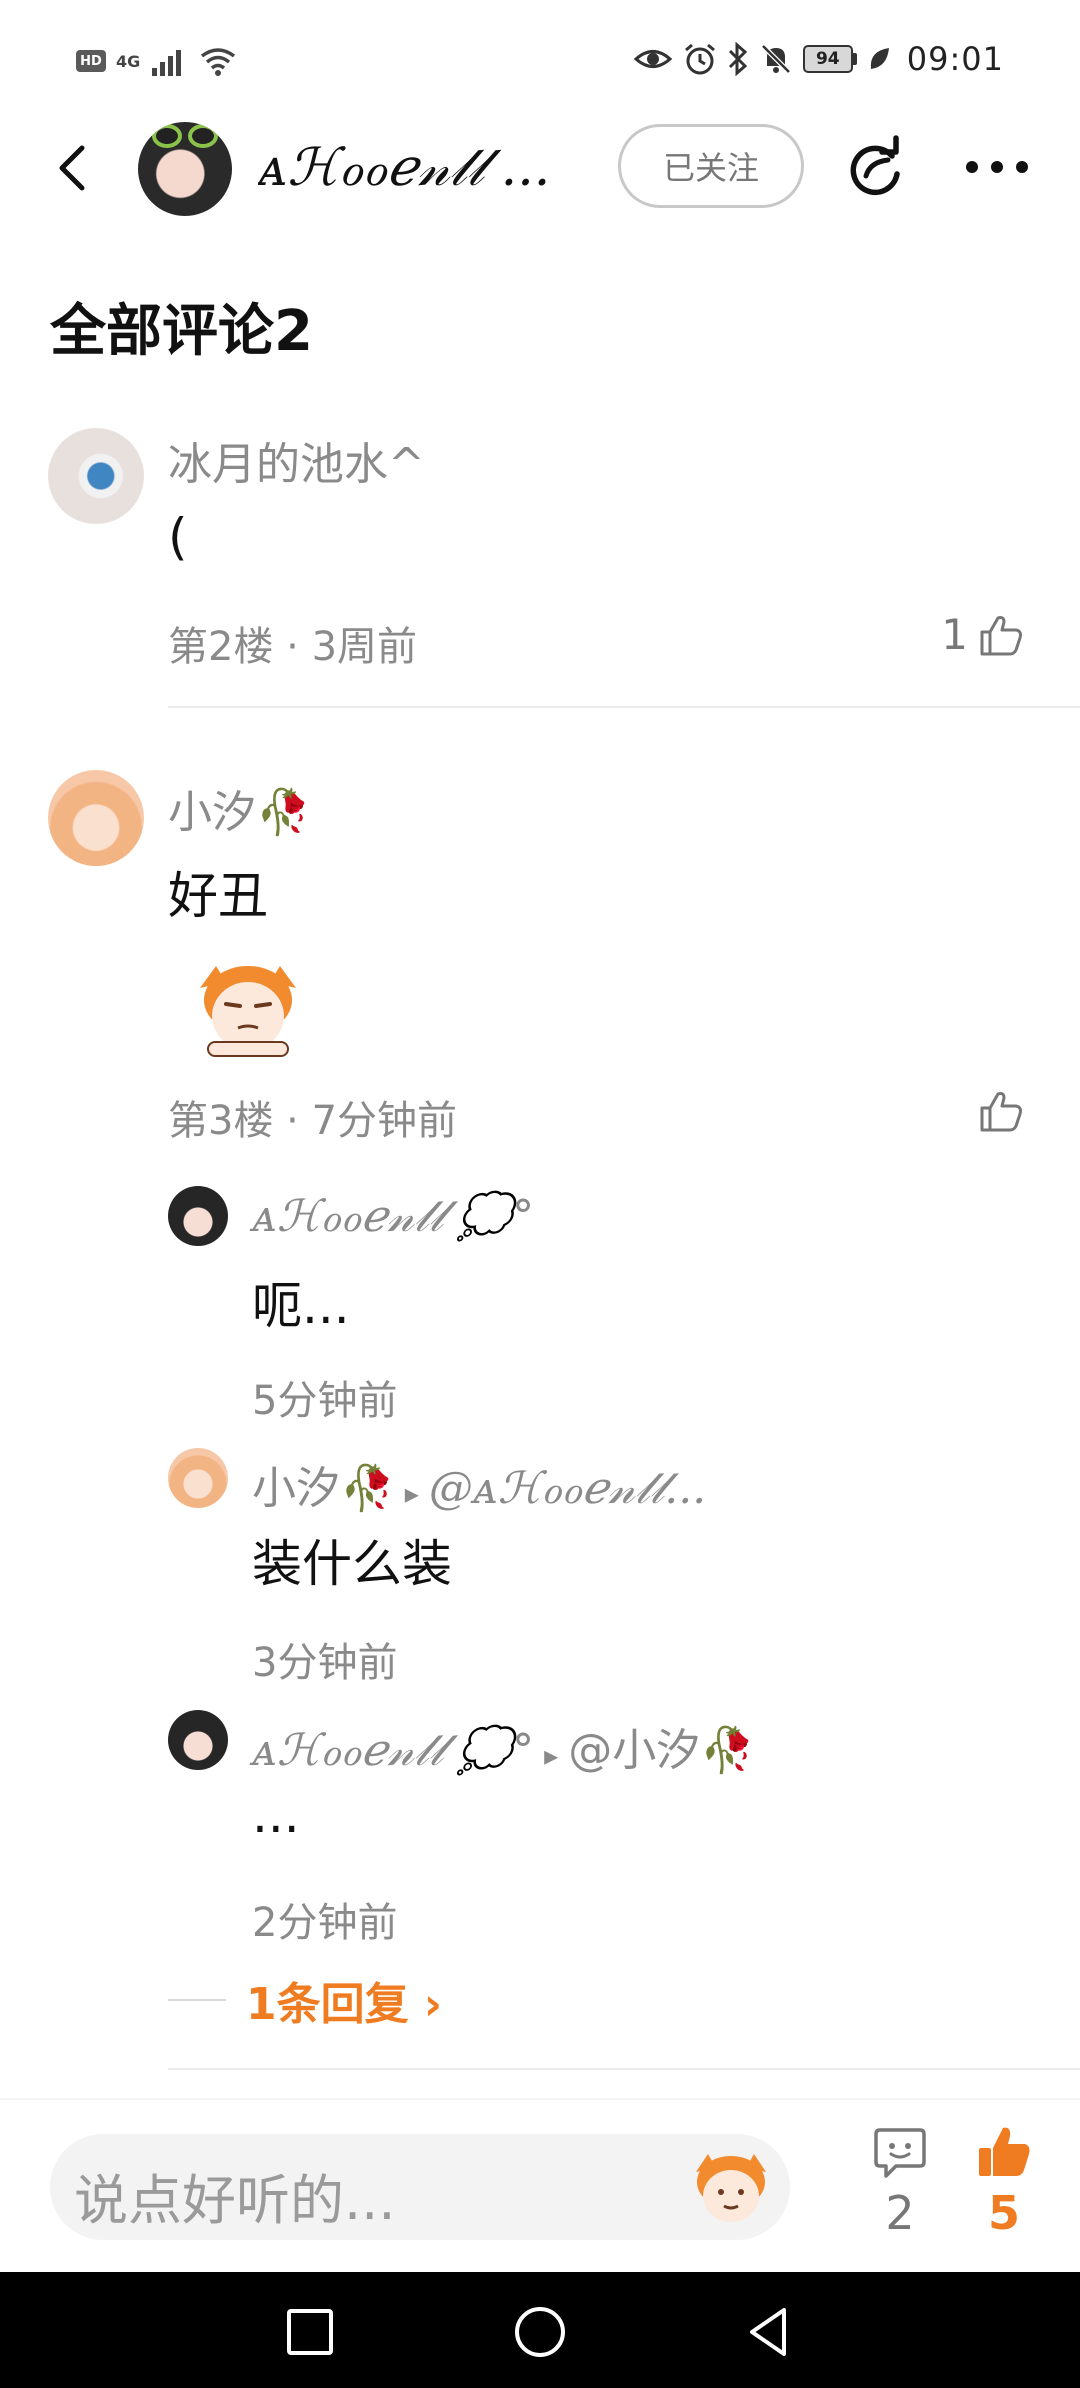 The width and height of the screenshot is (1080, 2388). Describe the element at coordinates (310, 2332) in the screenshot. I see `nav-square-icon` at that location.